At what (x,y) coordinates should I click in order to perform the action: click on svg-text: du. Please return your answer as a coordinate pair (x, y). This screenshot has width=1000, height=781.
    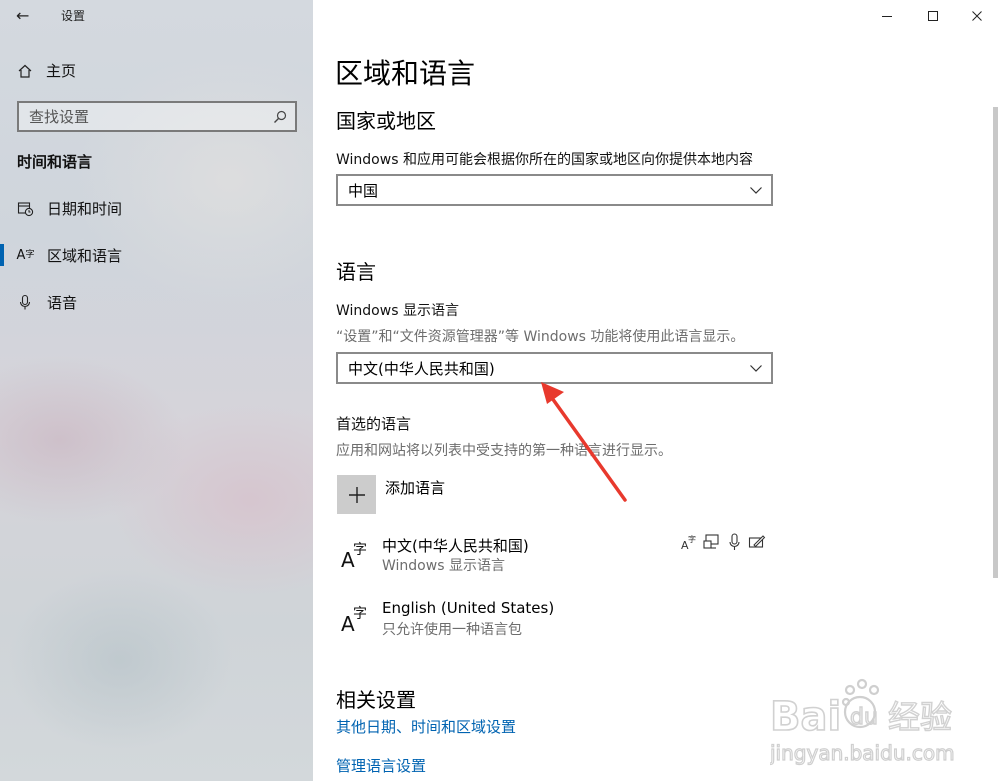
    Looking at the image, I should click on (864, 717).